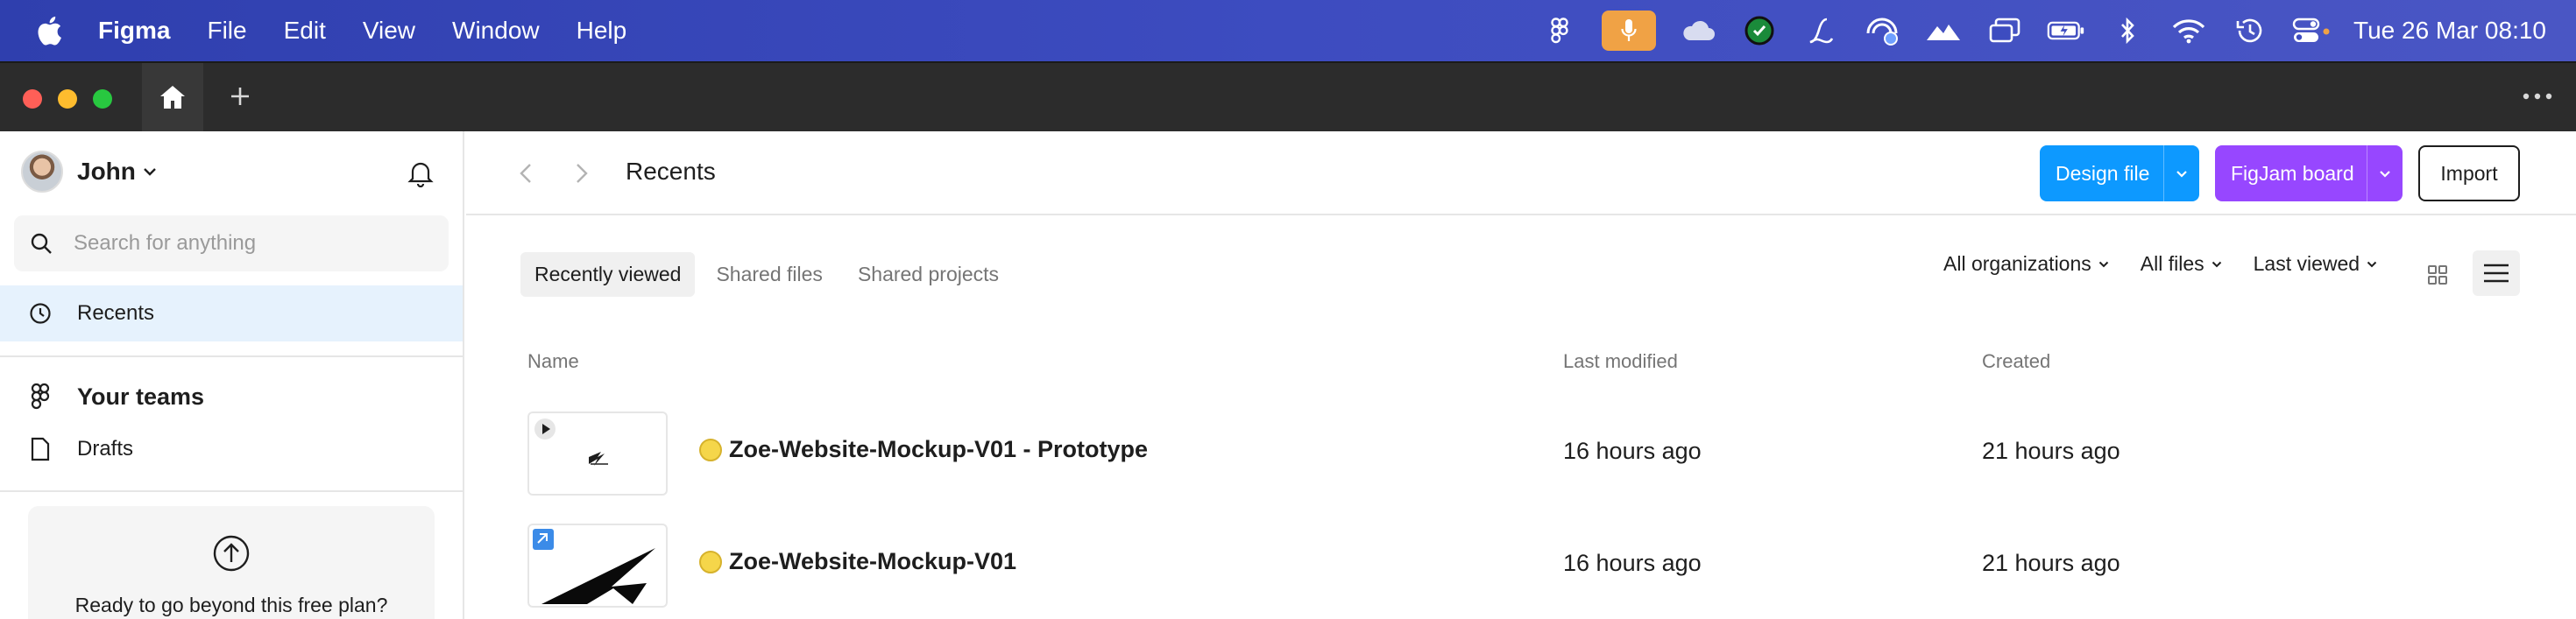 Image resolution: width=2576 pixels, height=619 pixels. I want to click on sidebar: John Recents Your teams Drafts, so click(232, 375).